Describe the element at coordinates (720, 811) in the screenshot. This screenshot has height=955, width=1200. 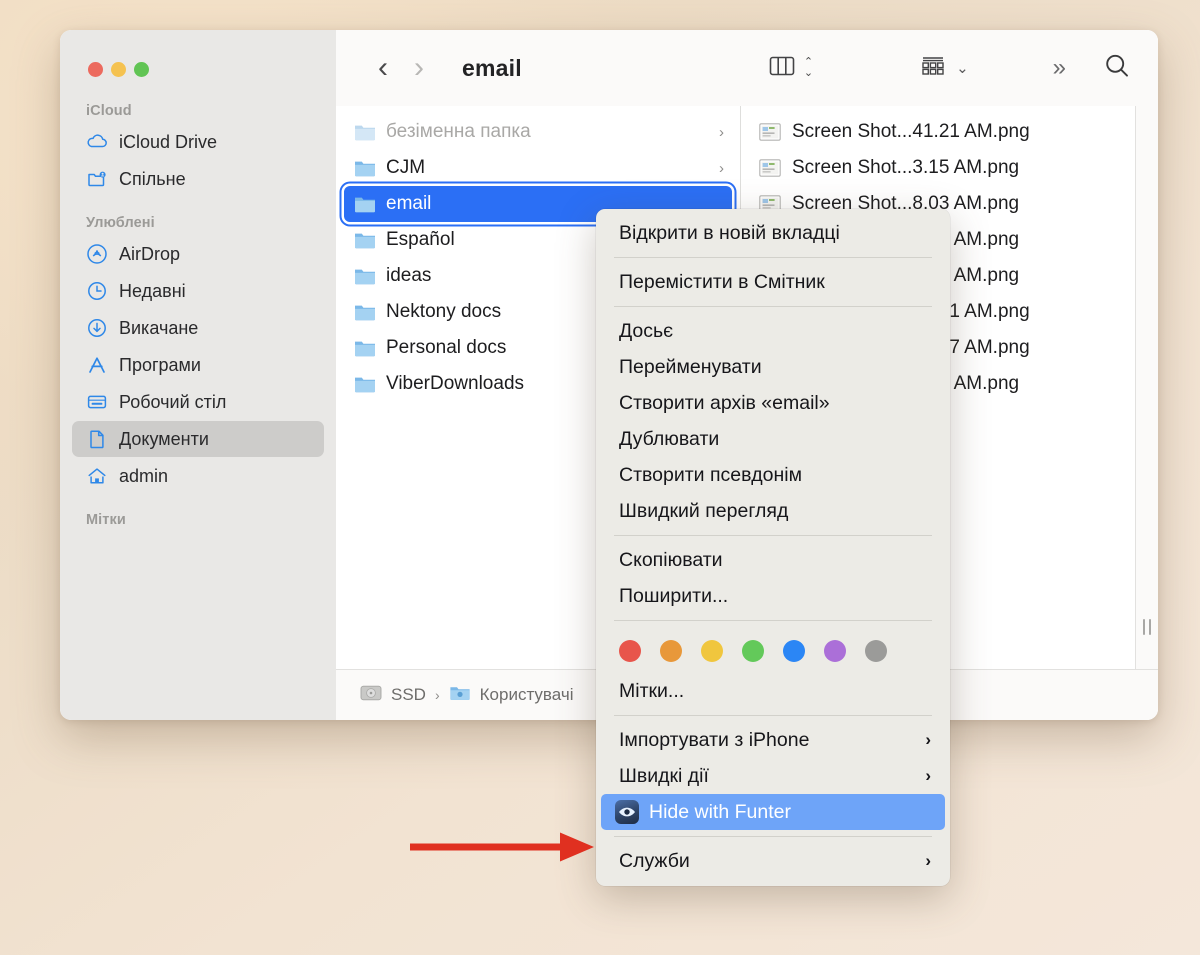
I see `menu-item-label: Hide with Funter` at that location.